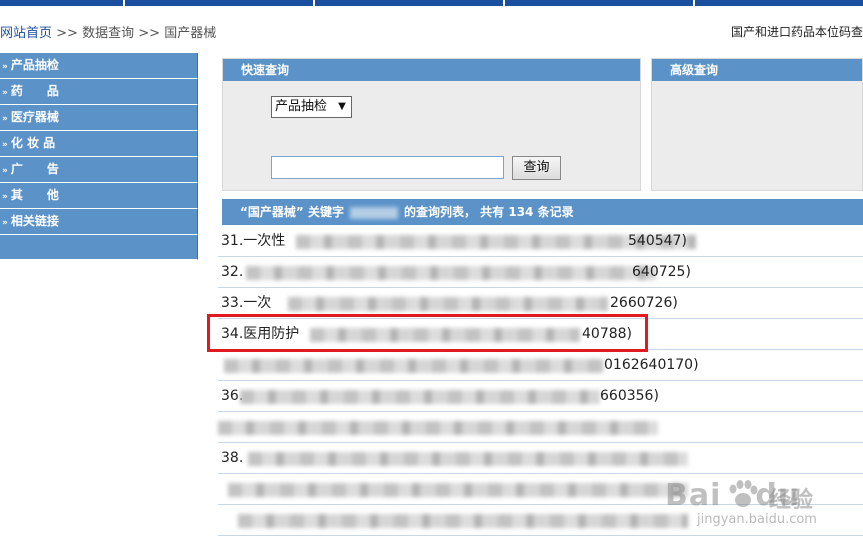  I want to click on list-item-suffix: 0162640170), so click(651, 365).